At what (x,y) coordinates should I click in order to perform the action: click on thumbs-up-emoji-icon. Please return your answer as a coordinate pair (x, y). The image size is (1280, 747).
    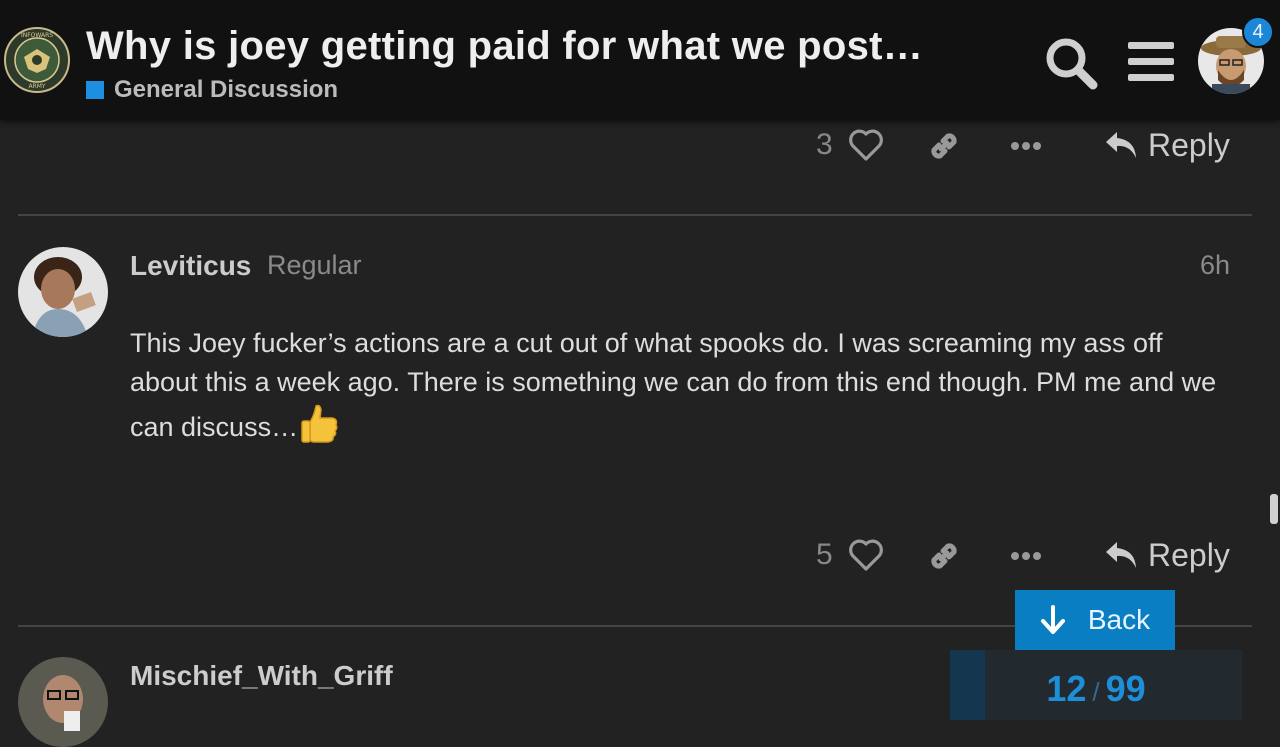
    Looking at the image, I should click on (319, 423).